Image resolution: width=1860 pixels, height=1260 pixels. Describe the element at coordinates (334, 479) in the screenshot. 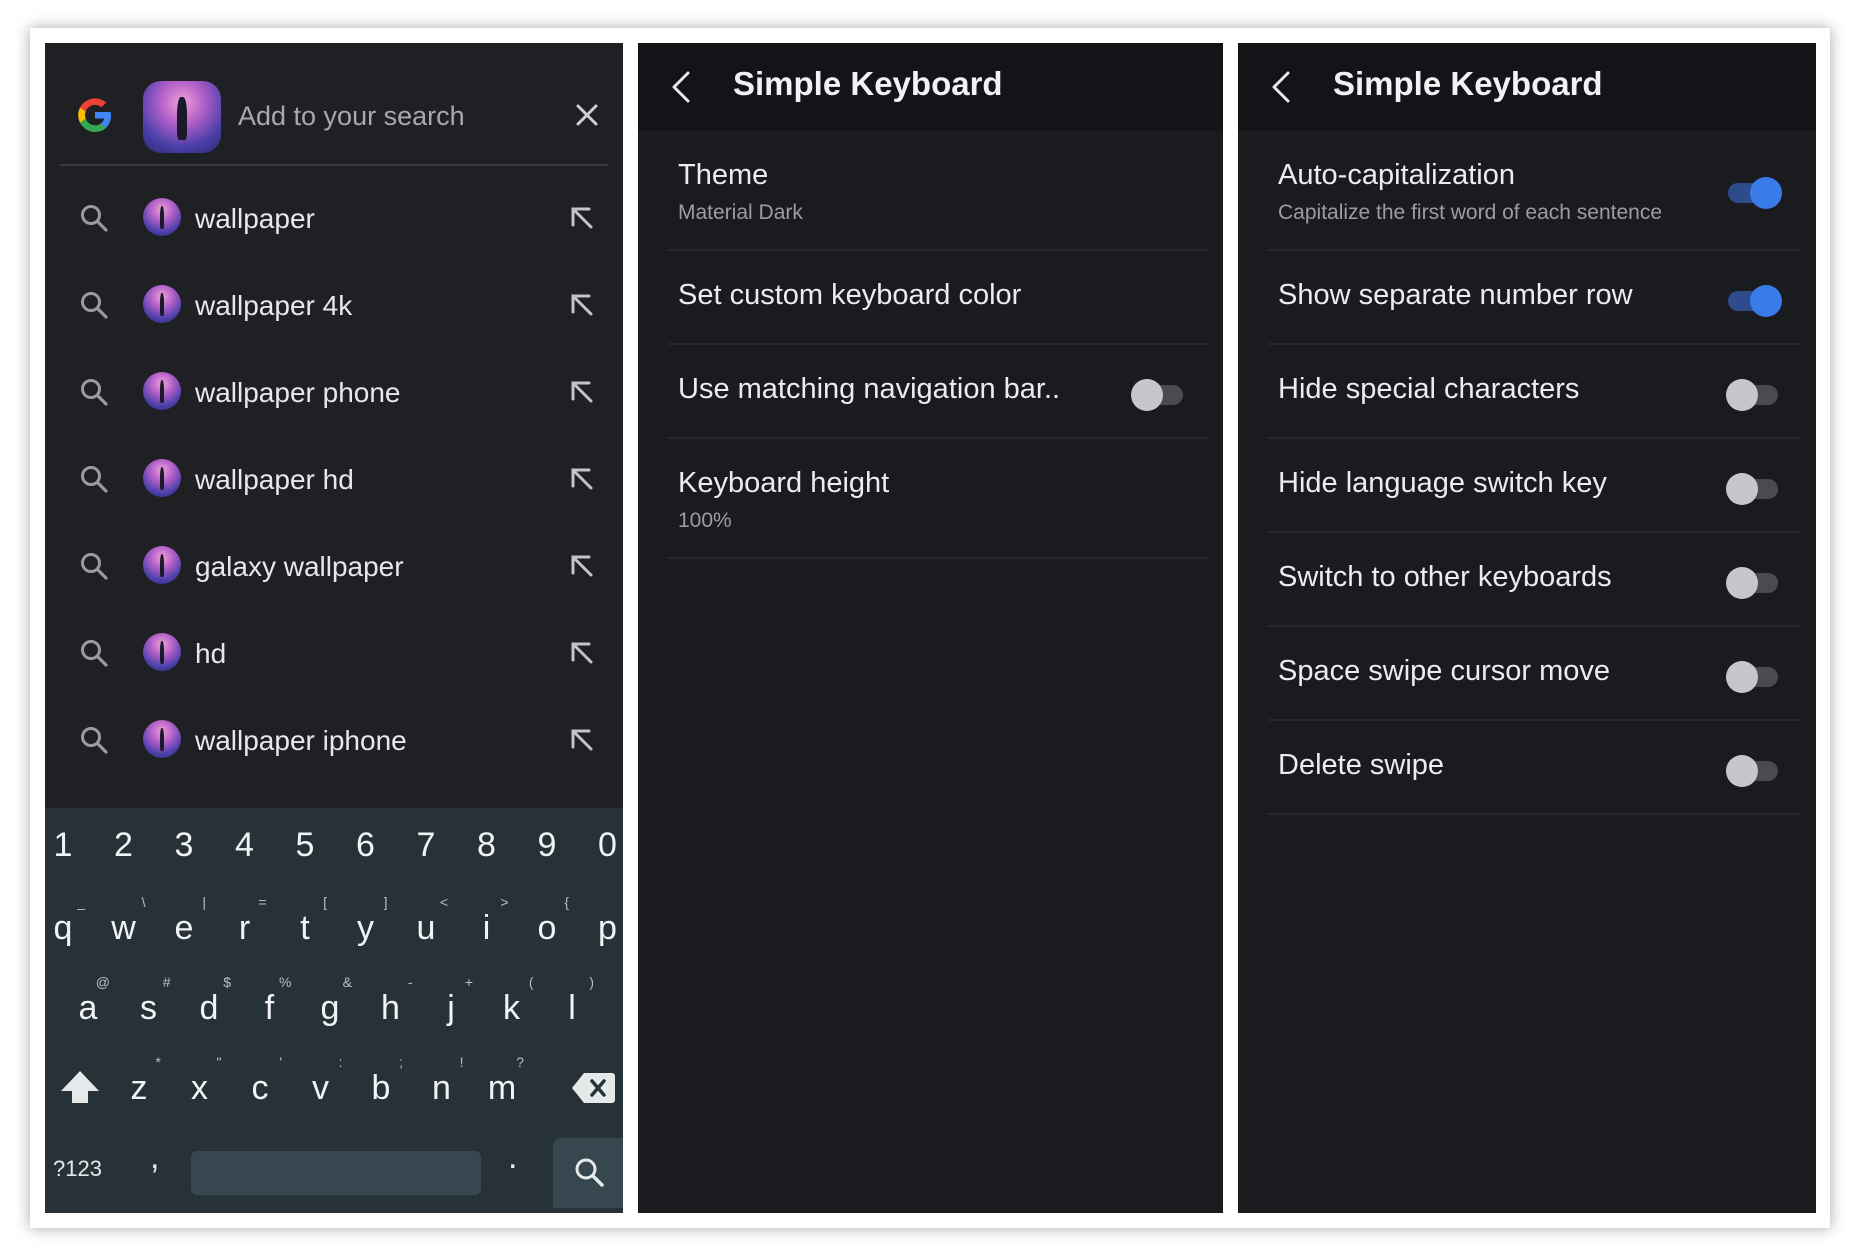

I see `suggestion-item: wallpaper hd` at that location.